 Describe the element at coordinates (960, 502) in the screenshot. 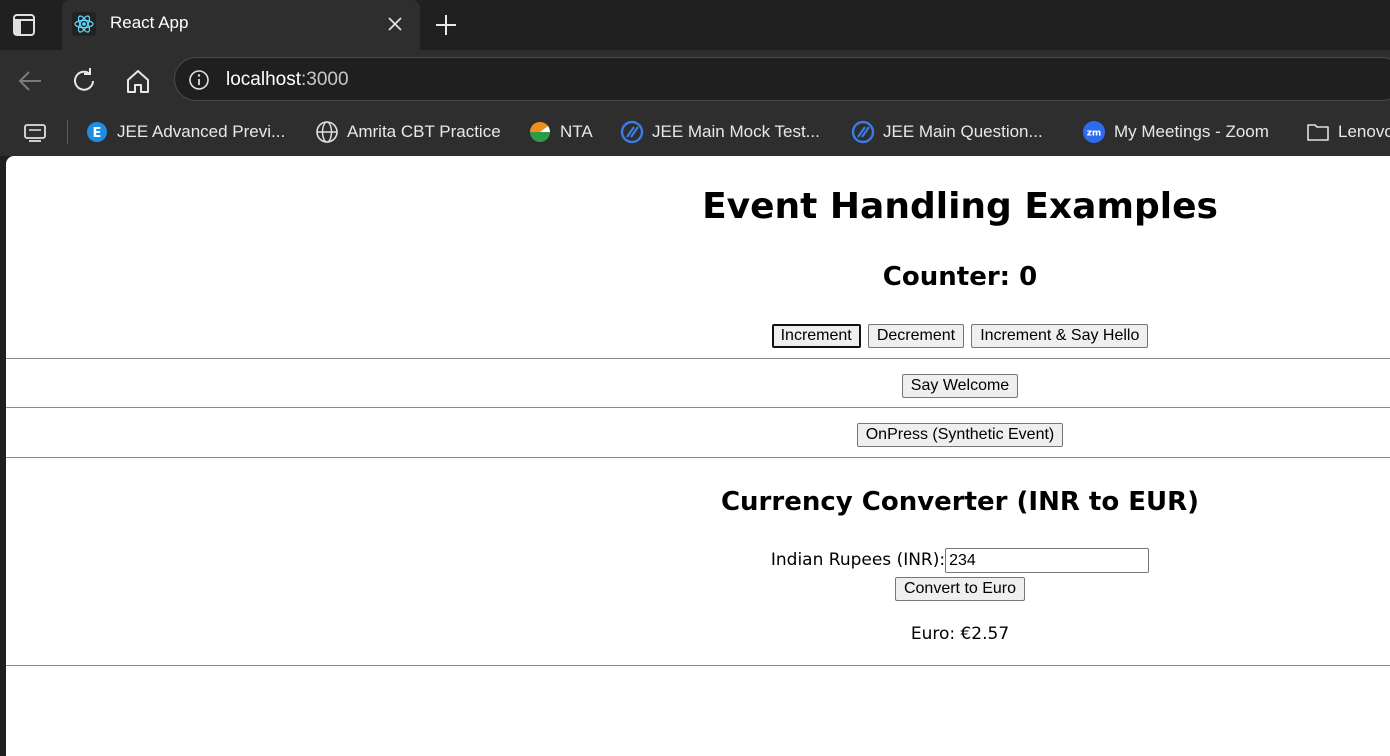

I see `converter-heading: Currency Converter (INR to EUR)` at that location.